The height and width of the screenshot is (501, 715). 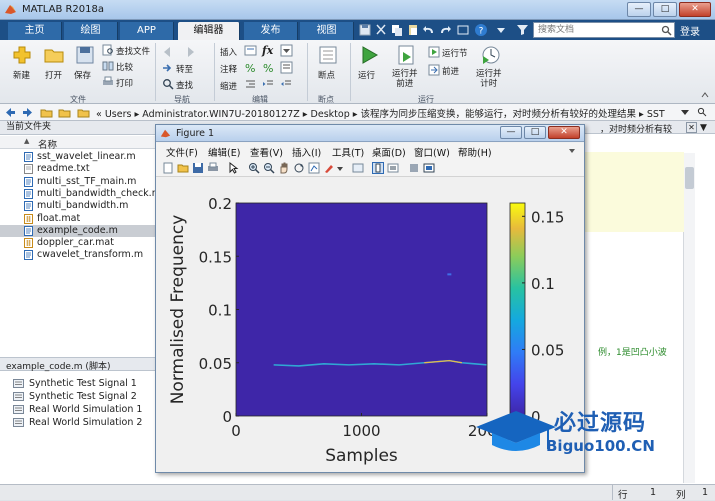 What do you see at coordinates (224, 152) in the screenshot?
I see `menu-edit: 编辑(E)` at bounding box center [224, 152].